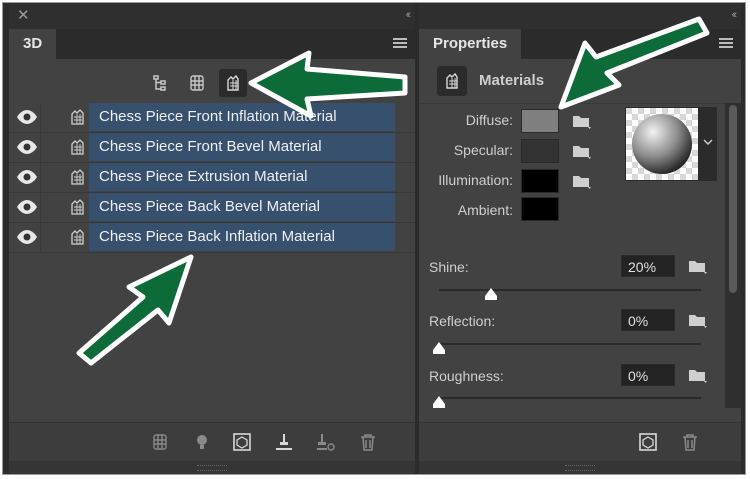  What do you see at coordinates (648, 375) in the screenshot?
I see `roughness-input: 0%` at bounding box center [648, 375].